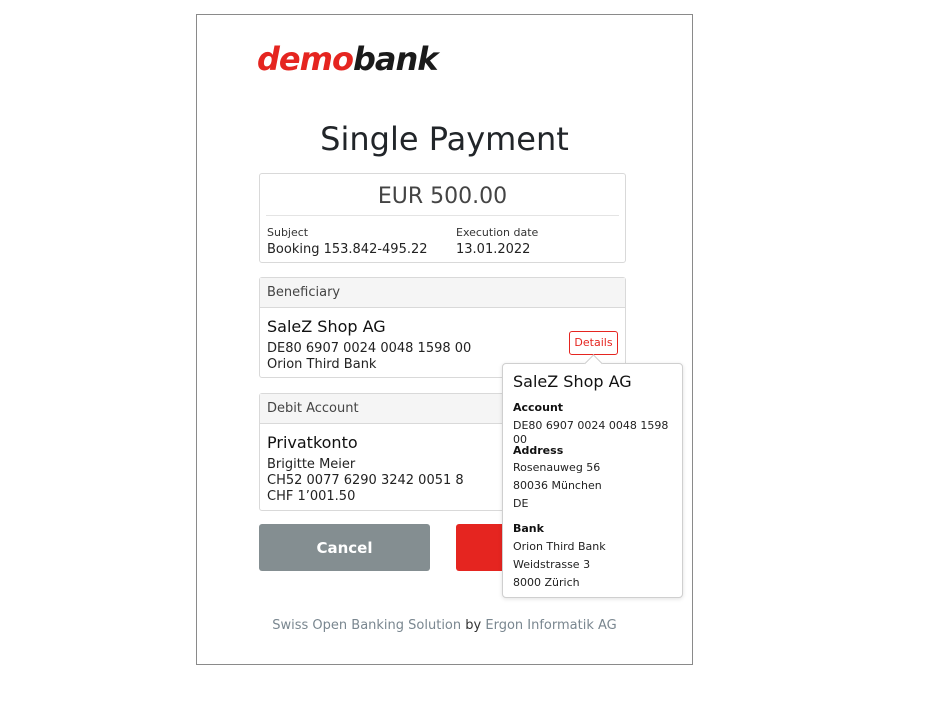  Describe the element at coordinates (322, 364) in the screenshot. I see `beneficiary-bank: Orion Third Bank` at that location.